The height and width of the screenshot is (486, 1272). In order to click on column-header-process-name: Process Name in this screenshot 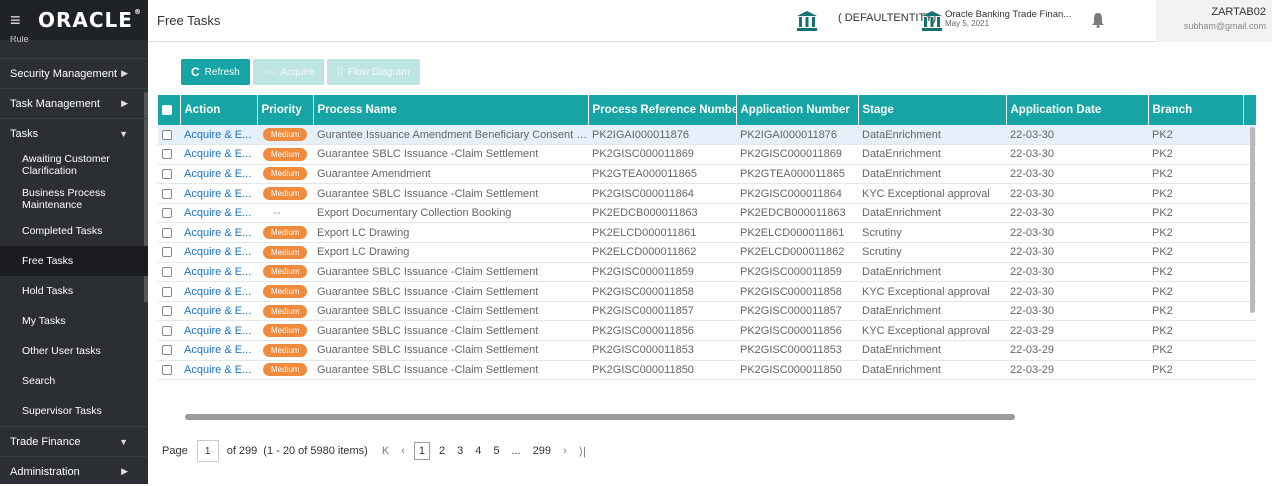, I will do `click(451, 110)`.